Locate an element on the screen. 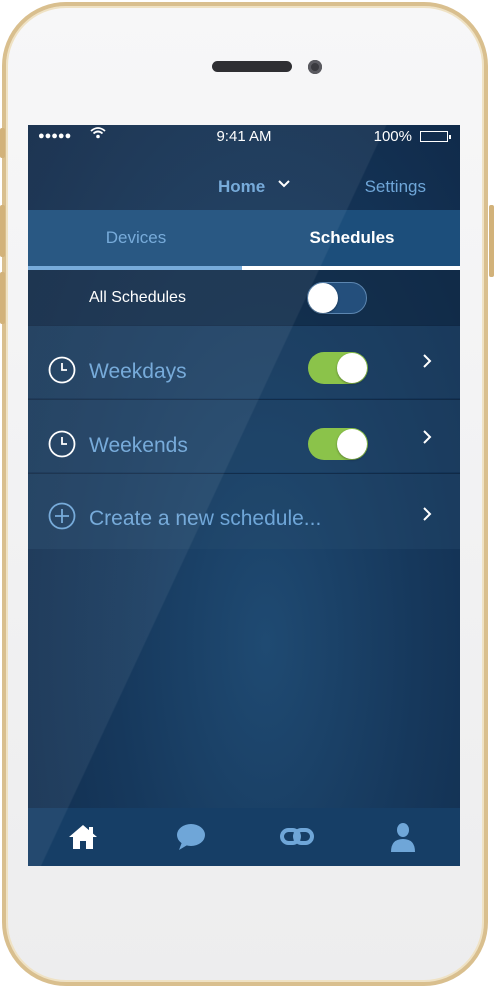 Image resolution: width=494 pixels, height=992 pixels. schedule-name: Weekends is located at coordinates (138, 445).